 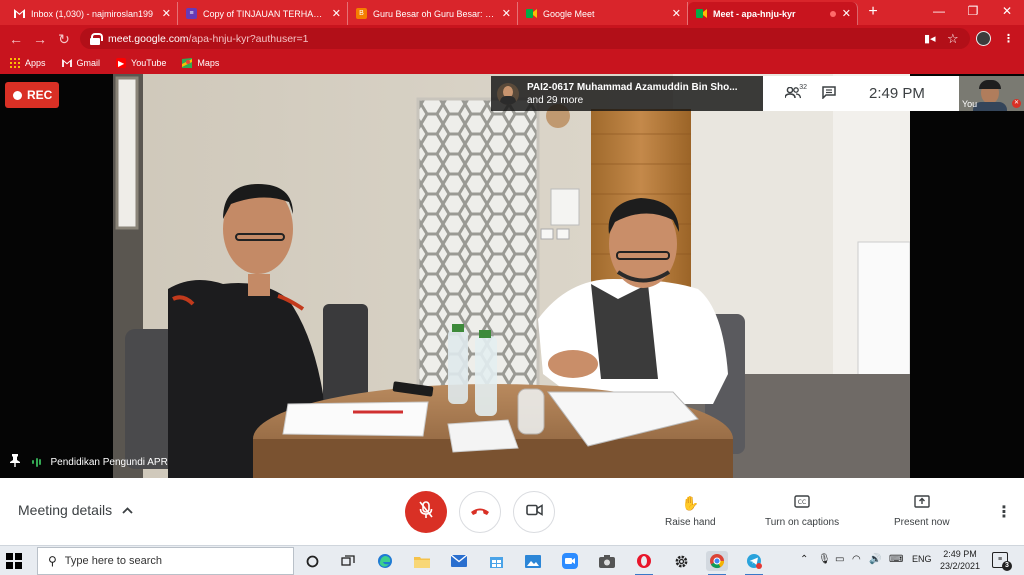 What do you see at coordinates (75, 510) in the screenshot?
I see `meeting-details-button: Meeting details` at bounding box center [75, 510].